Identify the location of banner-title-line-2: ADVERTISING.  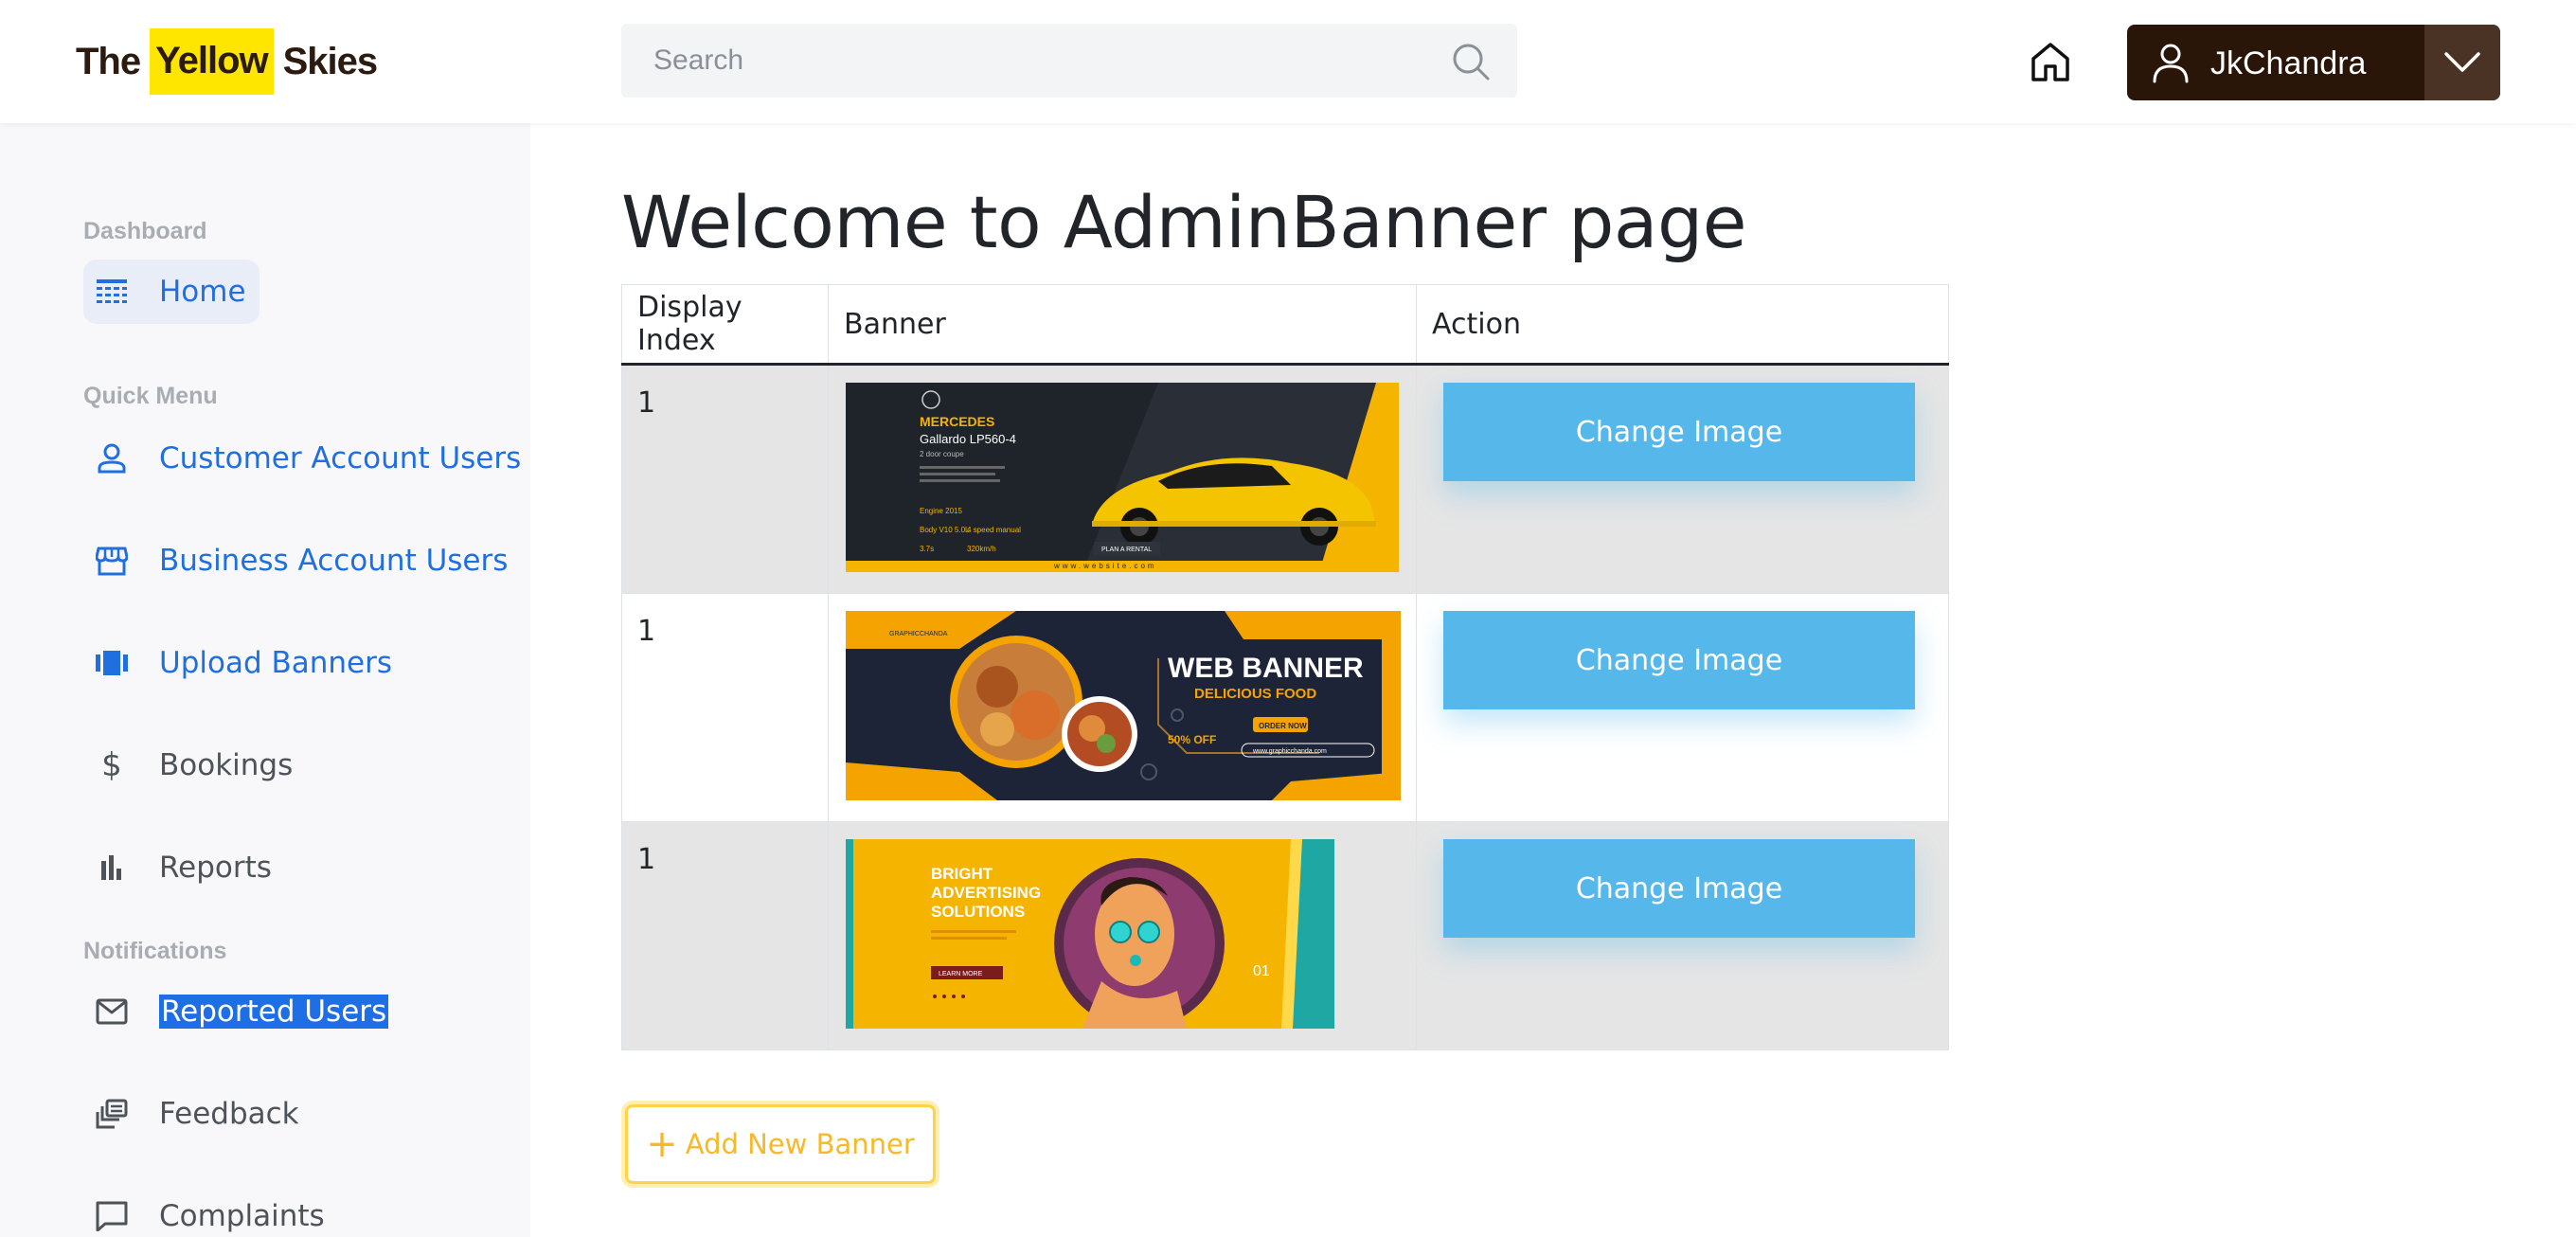
(986, 893).